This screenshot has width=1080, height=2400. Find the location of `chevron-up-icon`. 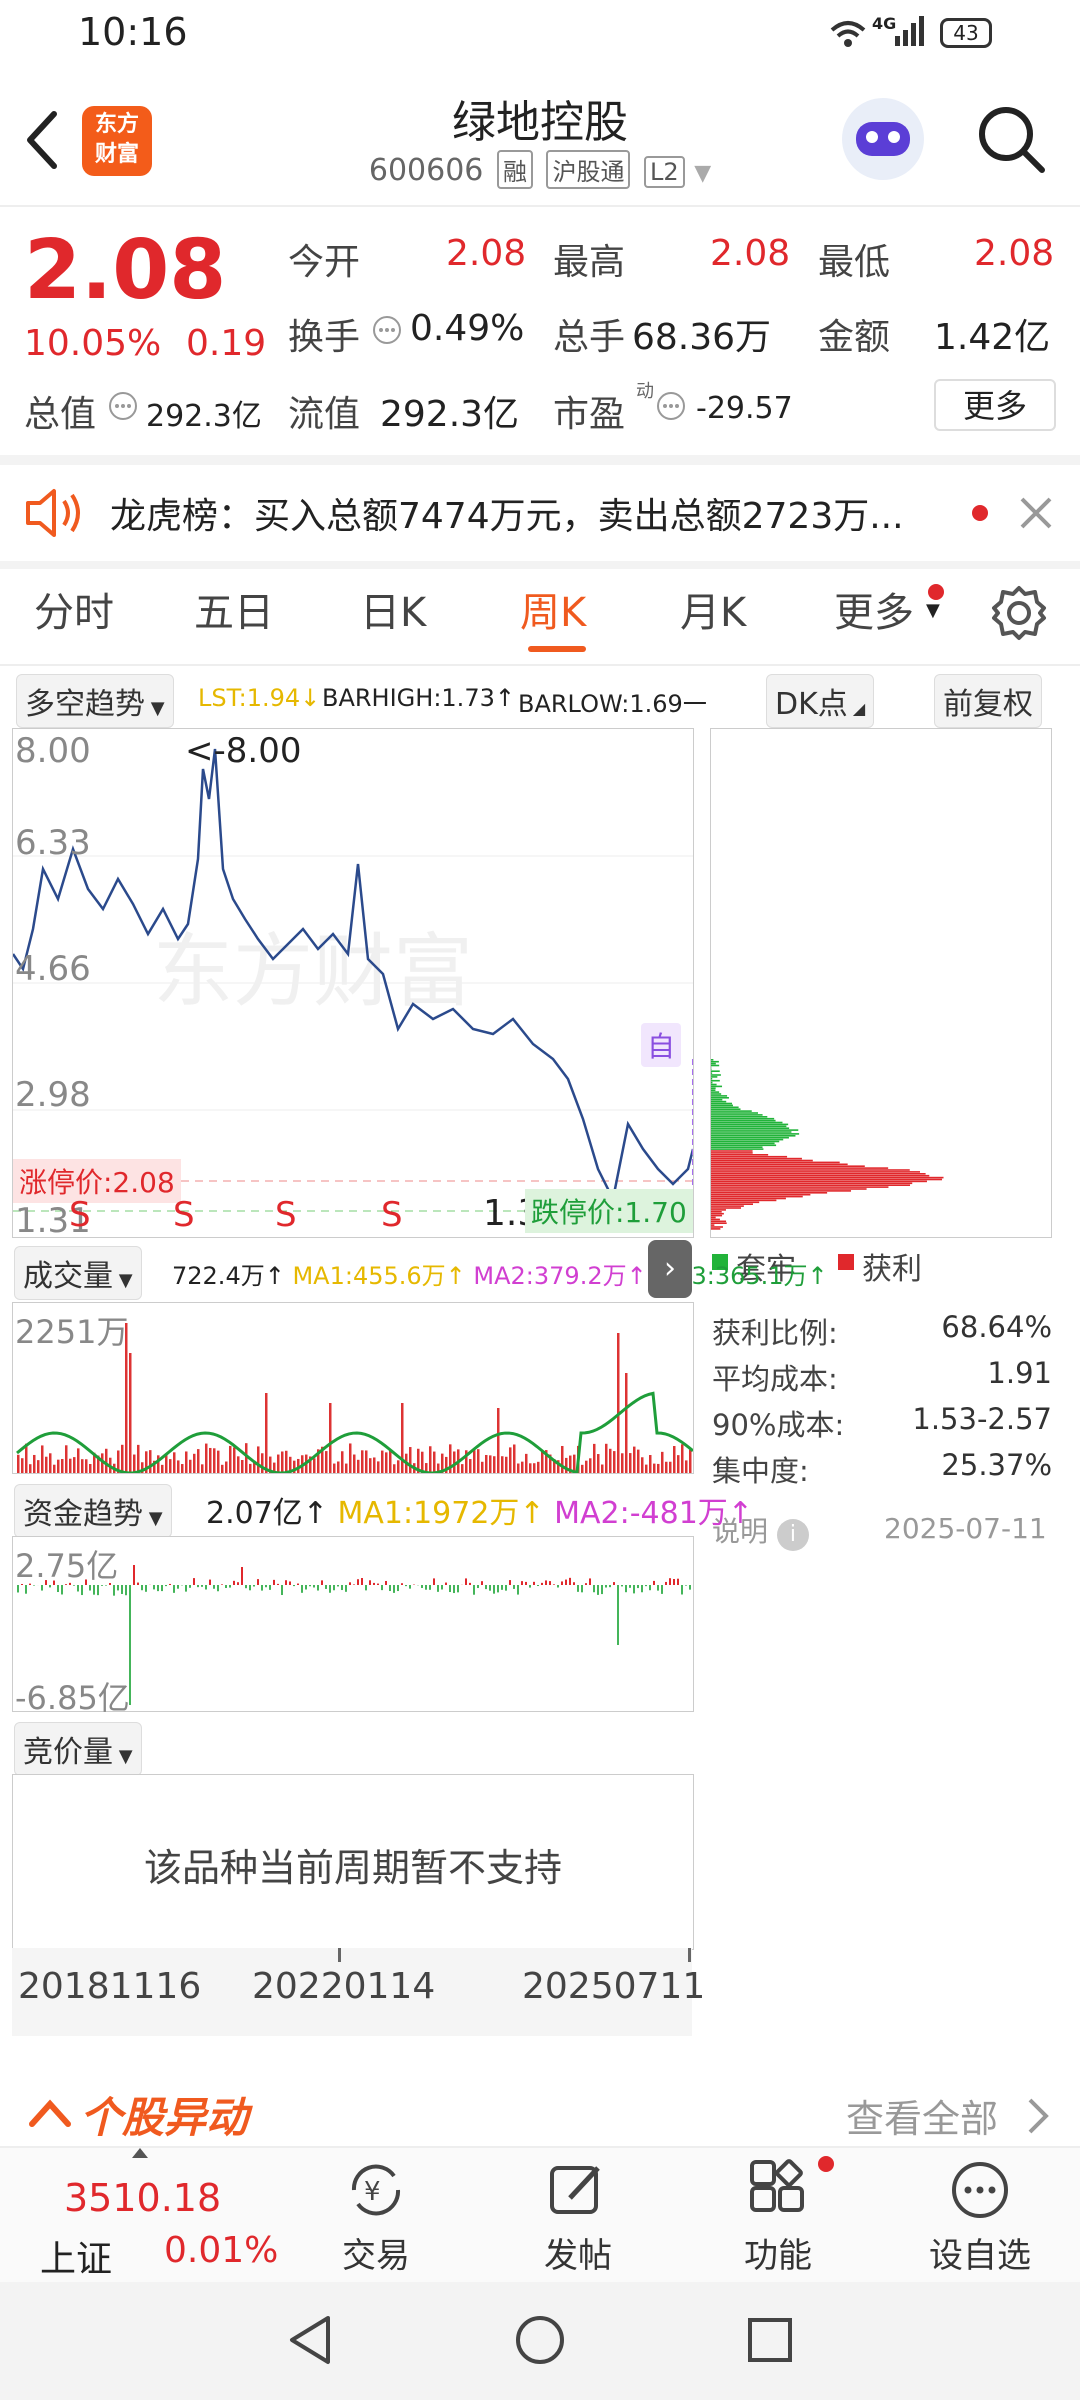

chevron-up-icon is located at coordinates (50, 2113).